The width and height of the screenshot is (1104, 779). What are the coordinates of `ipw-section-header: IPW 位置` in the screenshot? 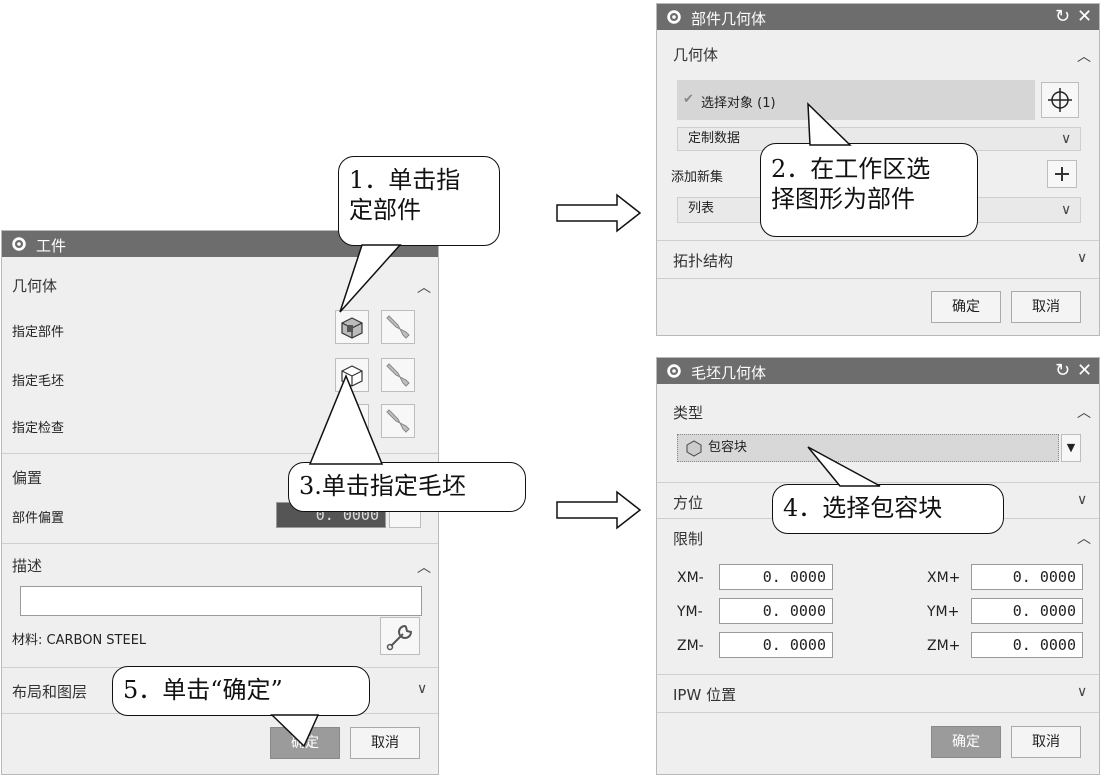 It's located at (704, 694).